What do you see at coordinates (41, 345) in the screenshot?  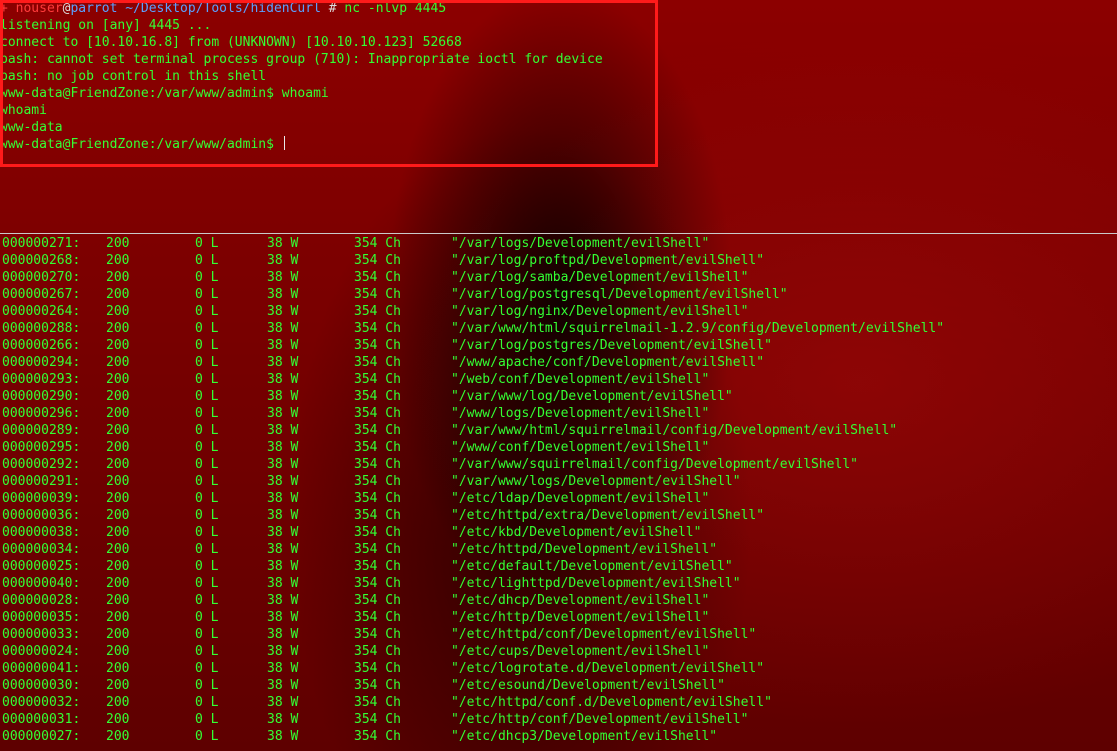 I see `result-id: 000000266:` at bounding box center [41, 345].